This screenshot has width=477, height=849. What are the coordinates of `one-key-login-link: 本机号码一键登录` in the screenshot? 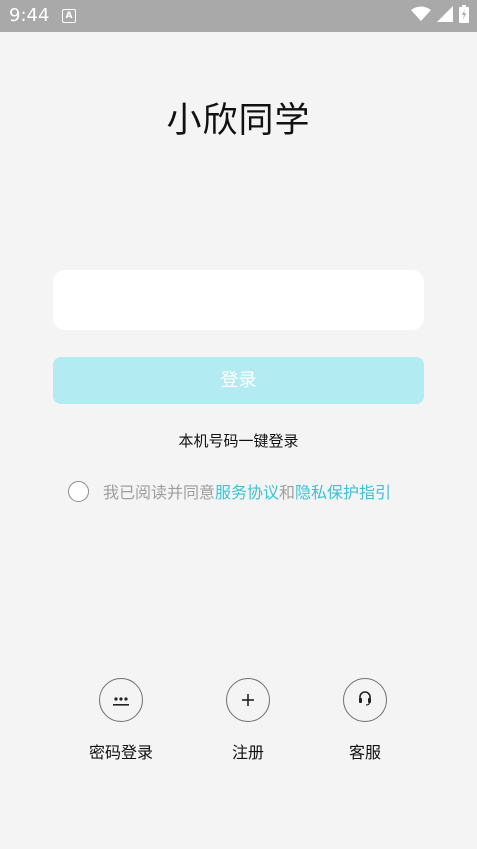 It's located at (238, 440).